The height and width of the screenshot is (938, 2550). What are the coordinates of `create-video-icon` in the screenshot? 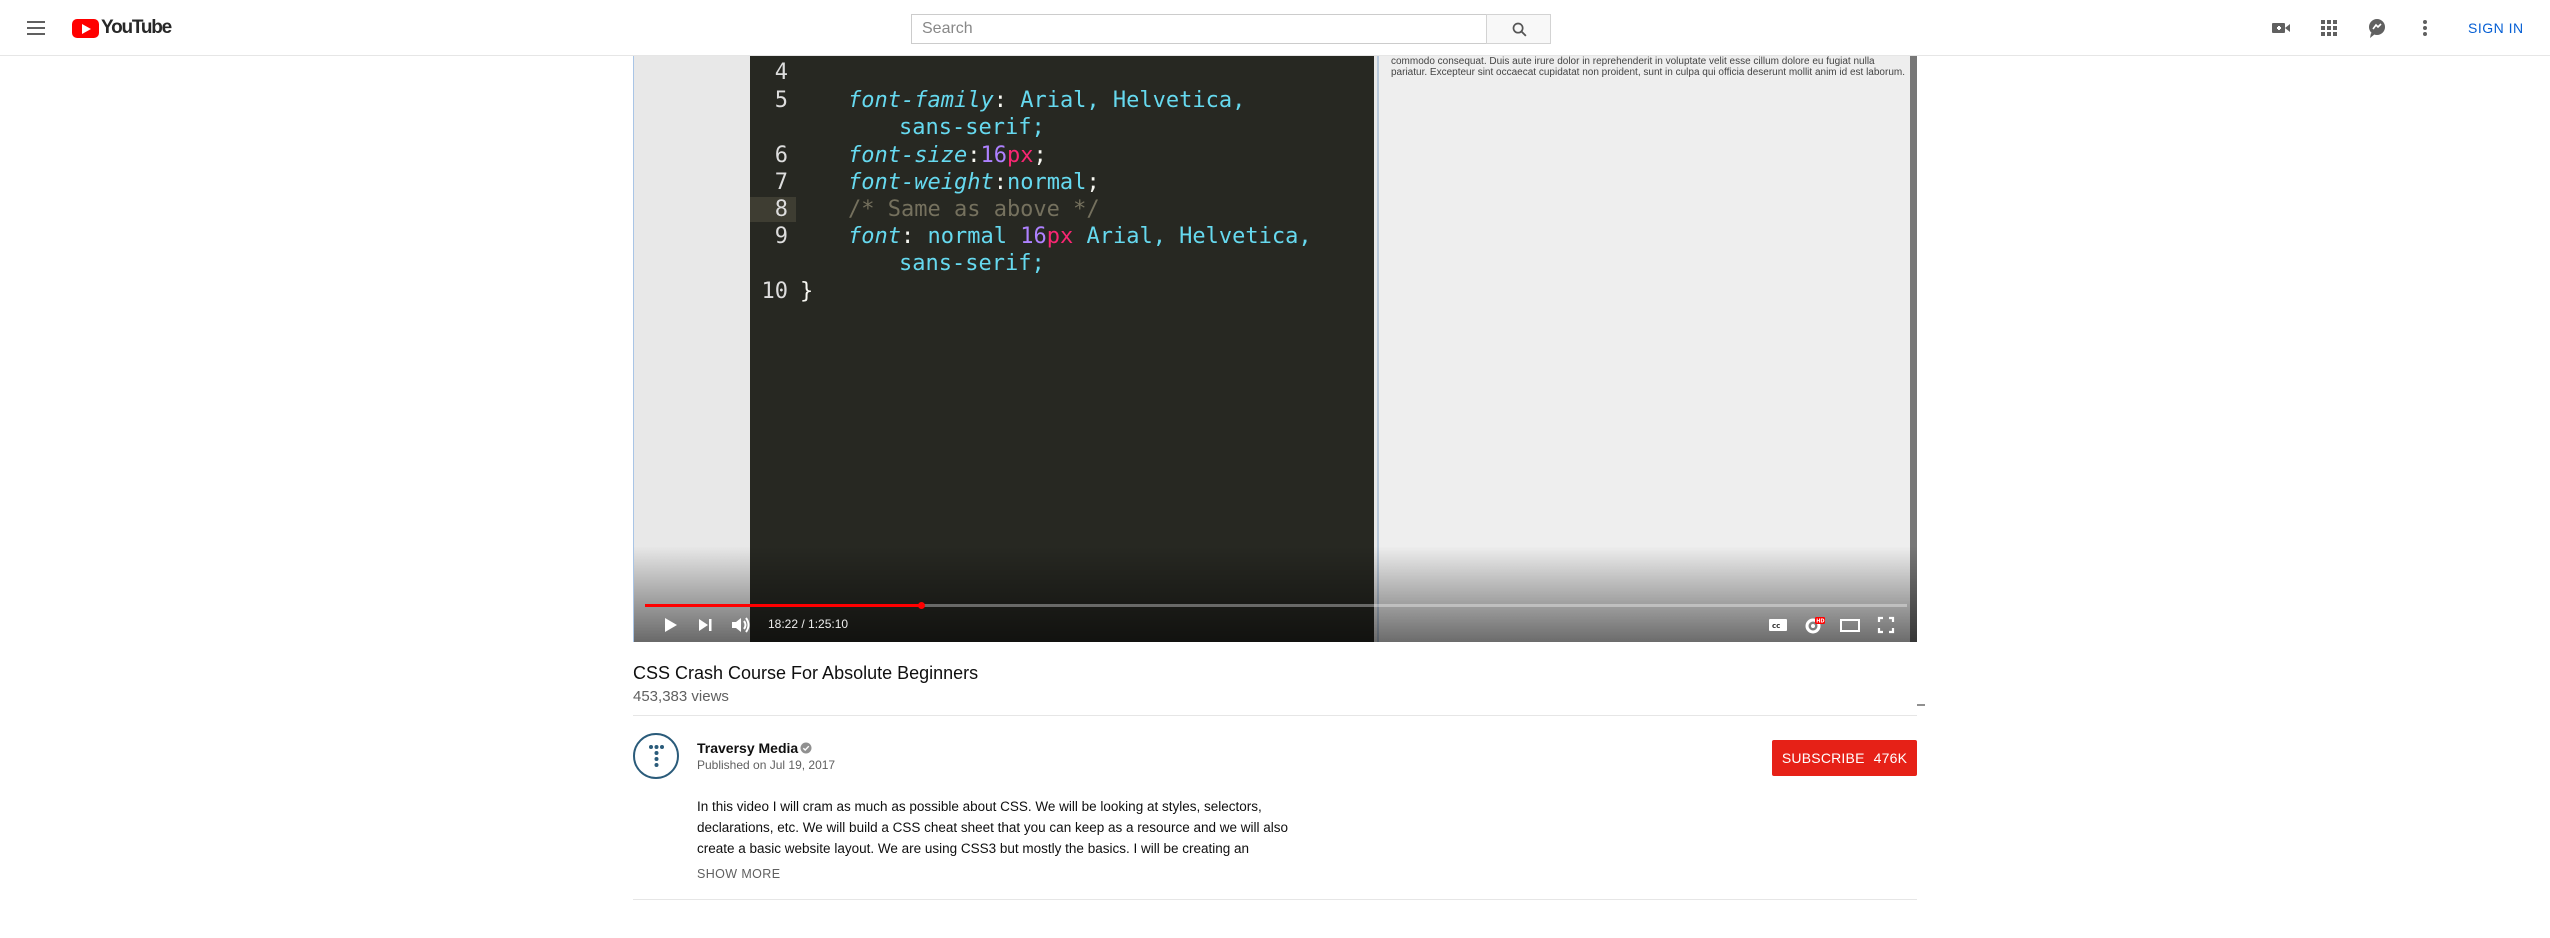 It's located at (2281, 28).